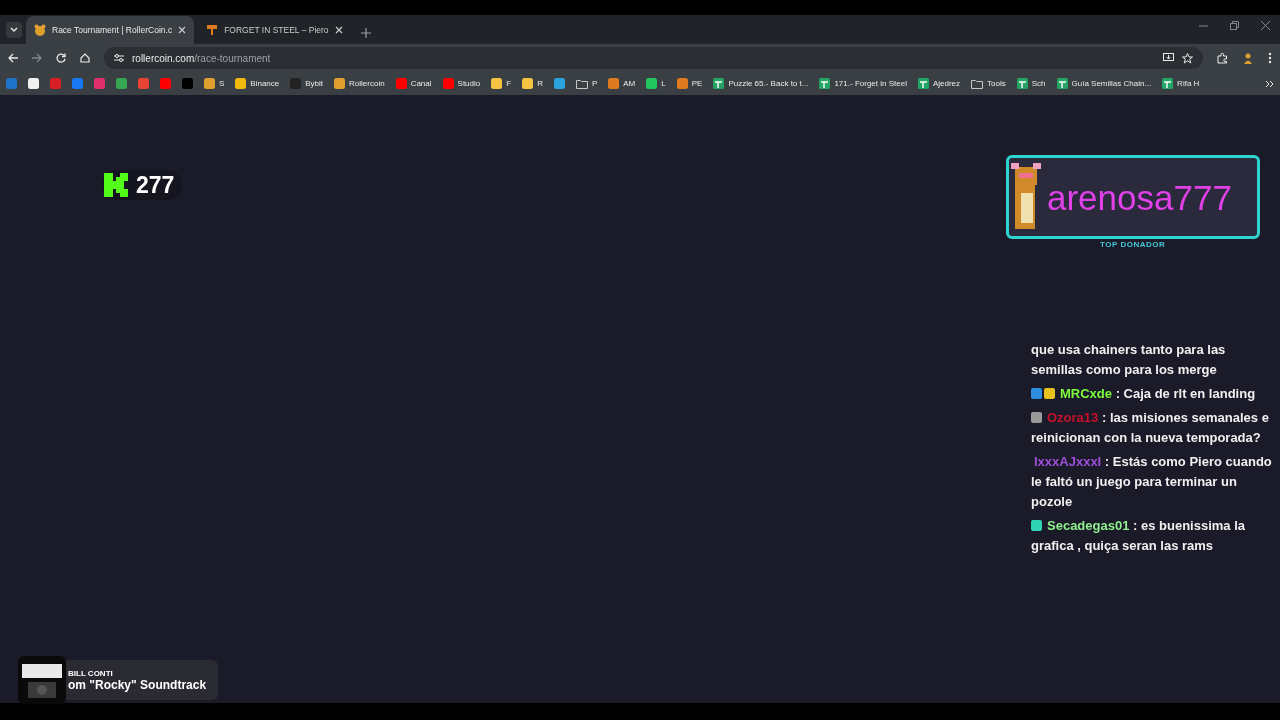 Image resolution: width=1280 pixels, height=720 pixels. What do you see at coordinates (413, 83) in the screenshot?
I see `bookmark: Canal` at bounding box center [413, 83].